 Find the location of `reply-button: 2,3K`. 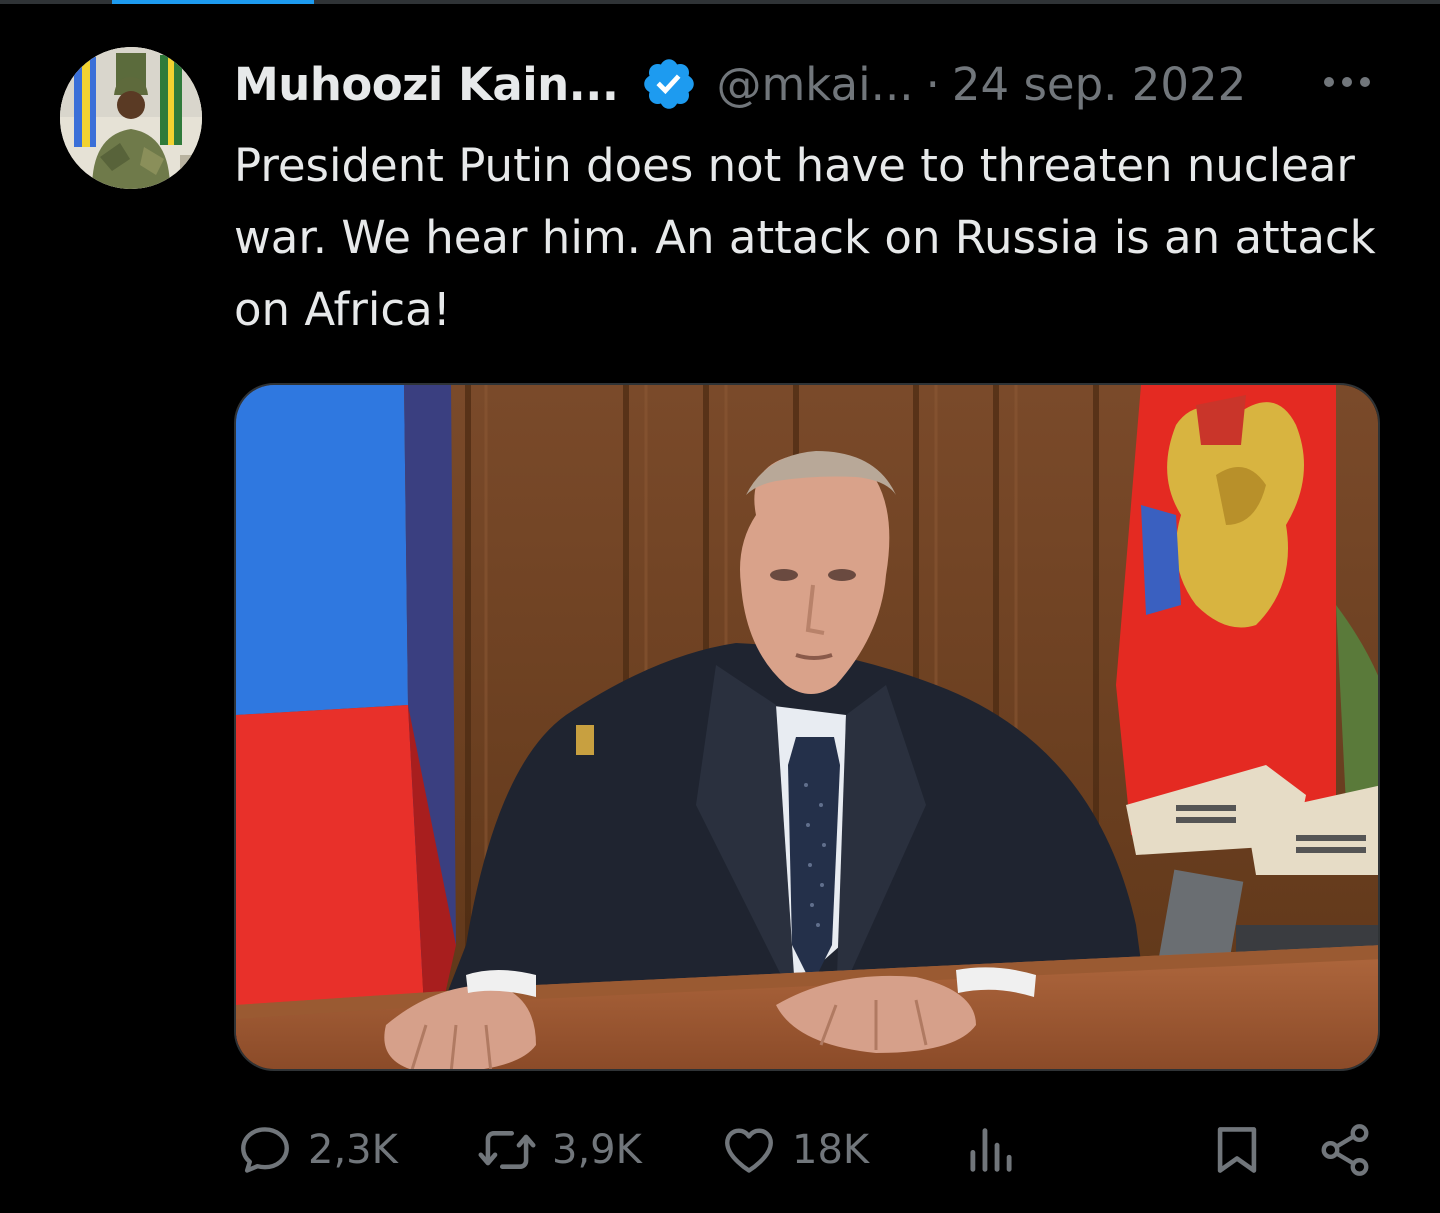

reply-button: 2,3K is located at coordinates (317, 1150).